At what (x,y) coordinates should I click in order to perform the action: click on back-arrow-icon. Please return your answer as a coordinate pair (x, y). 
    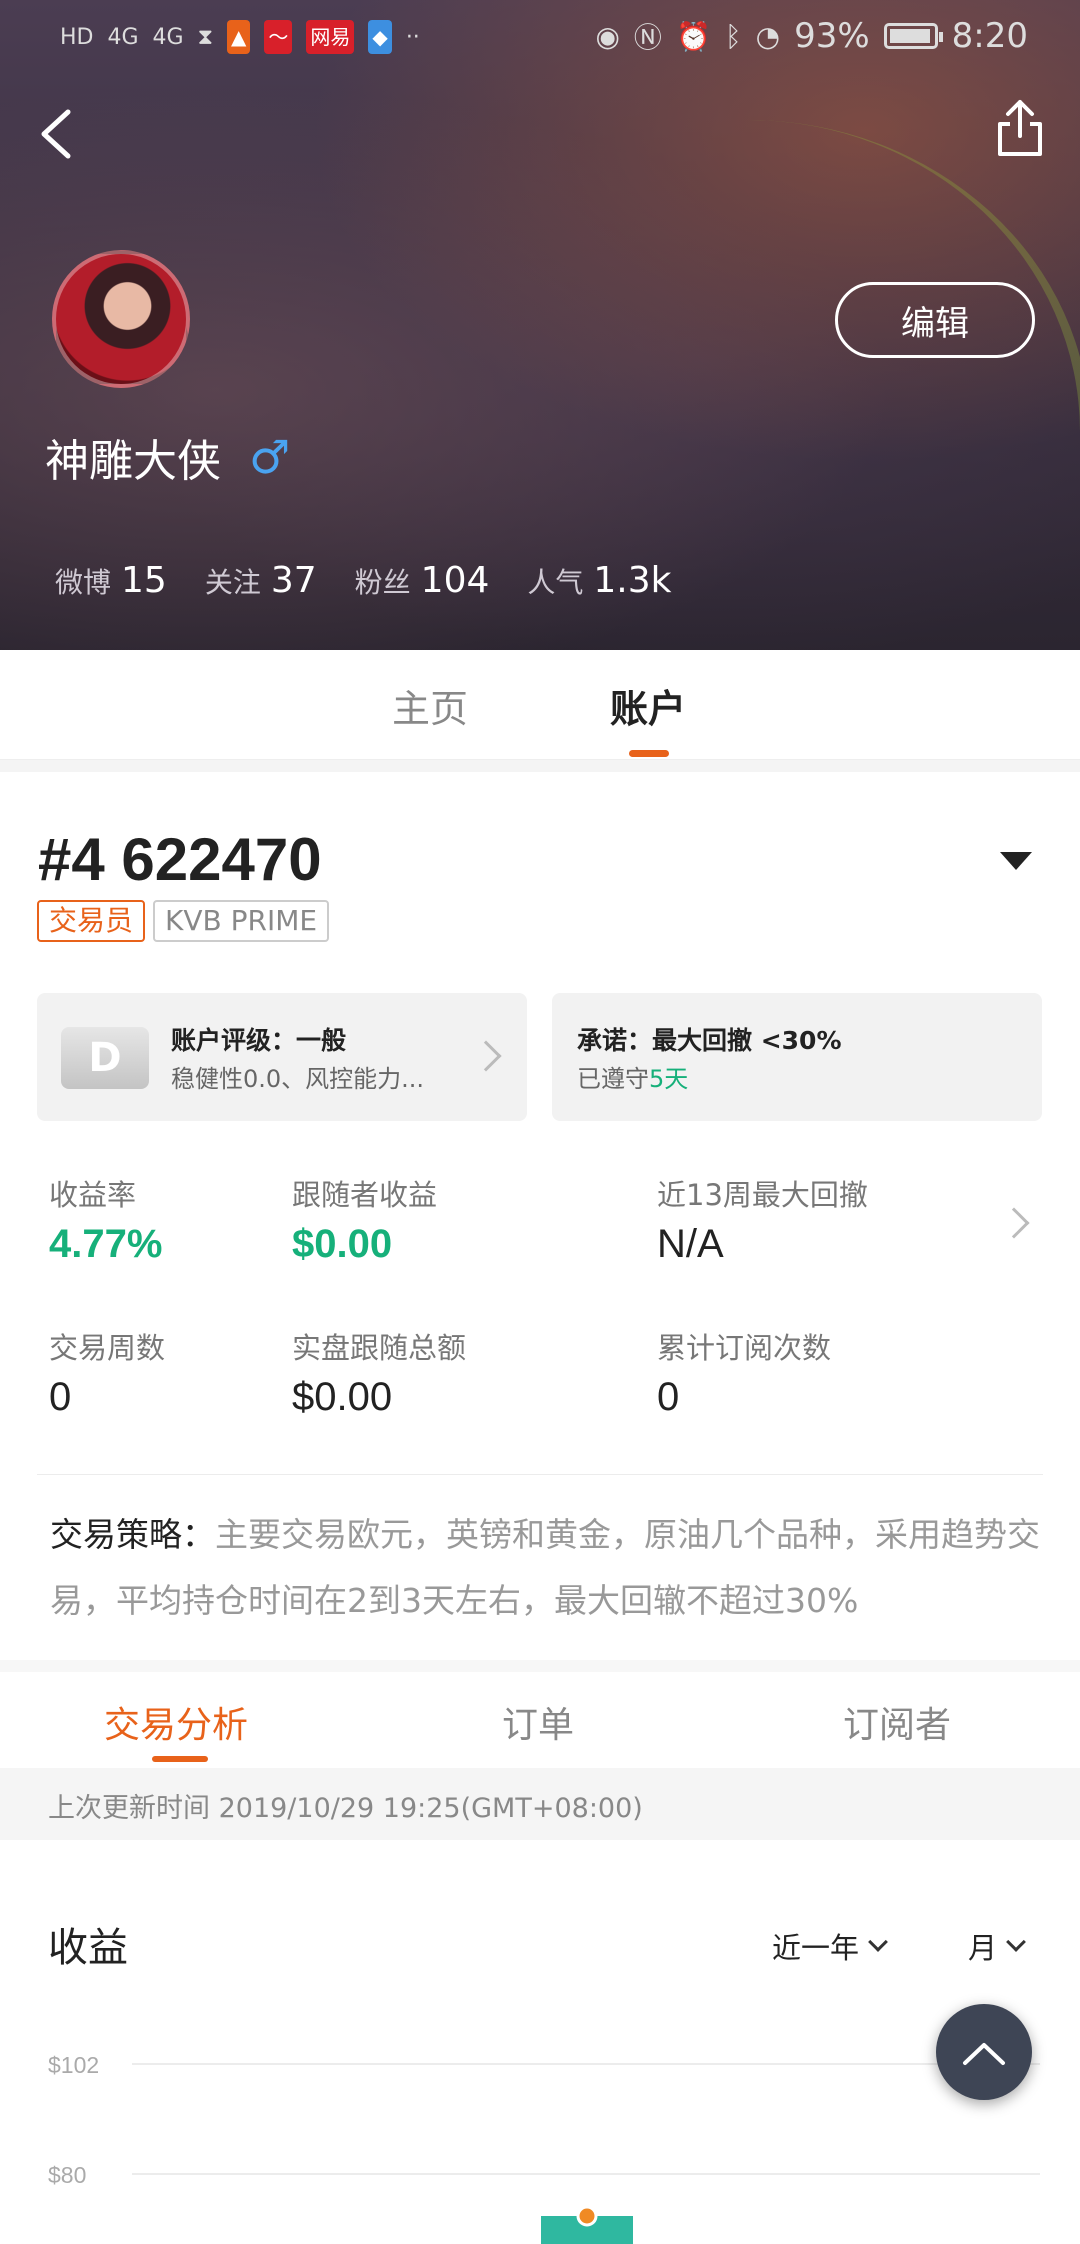
    Looking at the image, I should click on (56, 134).